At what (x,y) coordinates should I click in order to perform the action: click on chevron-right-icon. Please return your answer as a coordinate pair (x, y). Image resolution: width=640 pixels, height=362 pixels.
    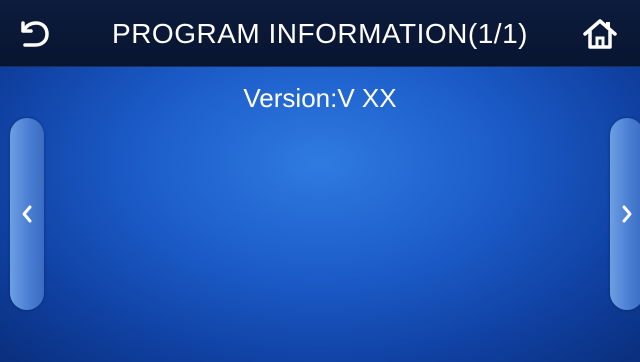
    Looking at the image, I should click on (627, 214).